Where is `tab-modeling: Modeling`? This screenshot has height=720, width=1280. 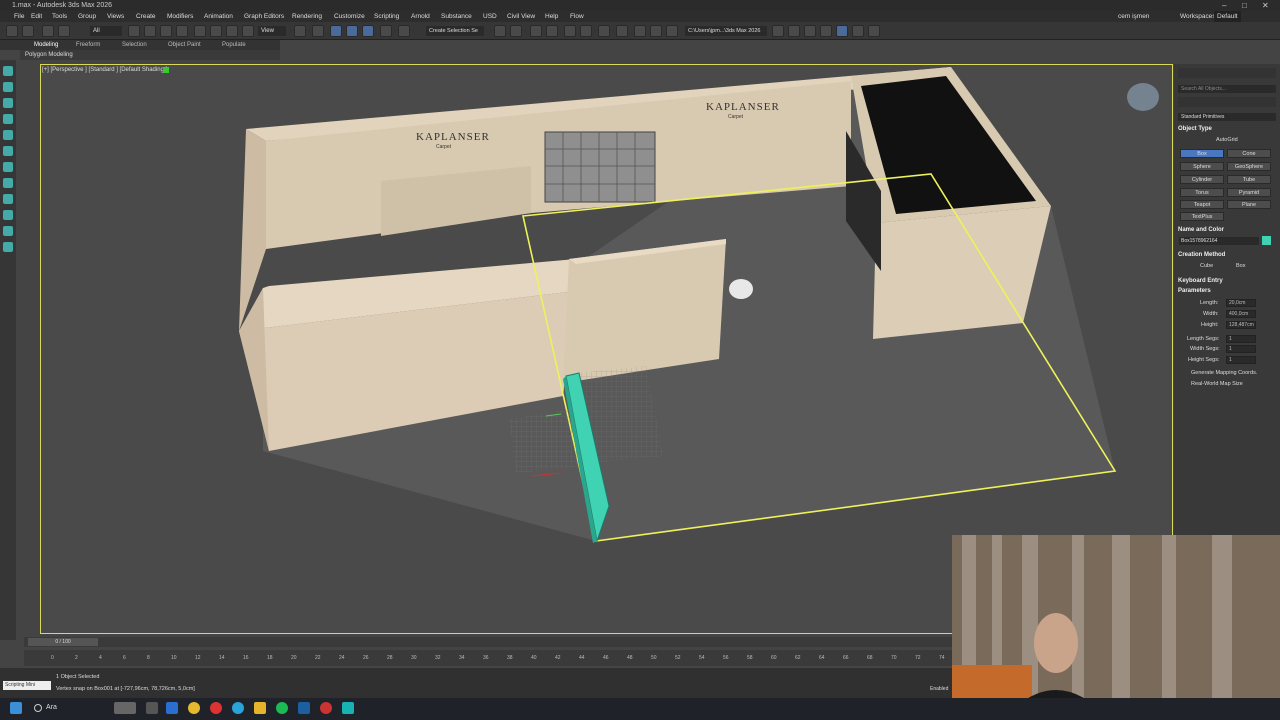
tab-modeling: Modeling is located at coordinates (46, 45).